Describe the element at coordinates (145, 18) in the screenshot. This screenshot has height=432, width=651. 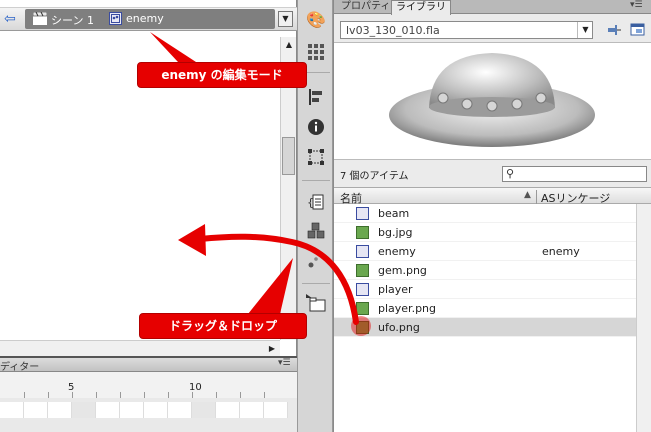
I see `breadcrumb-symbol: enemy` at that location.